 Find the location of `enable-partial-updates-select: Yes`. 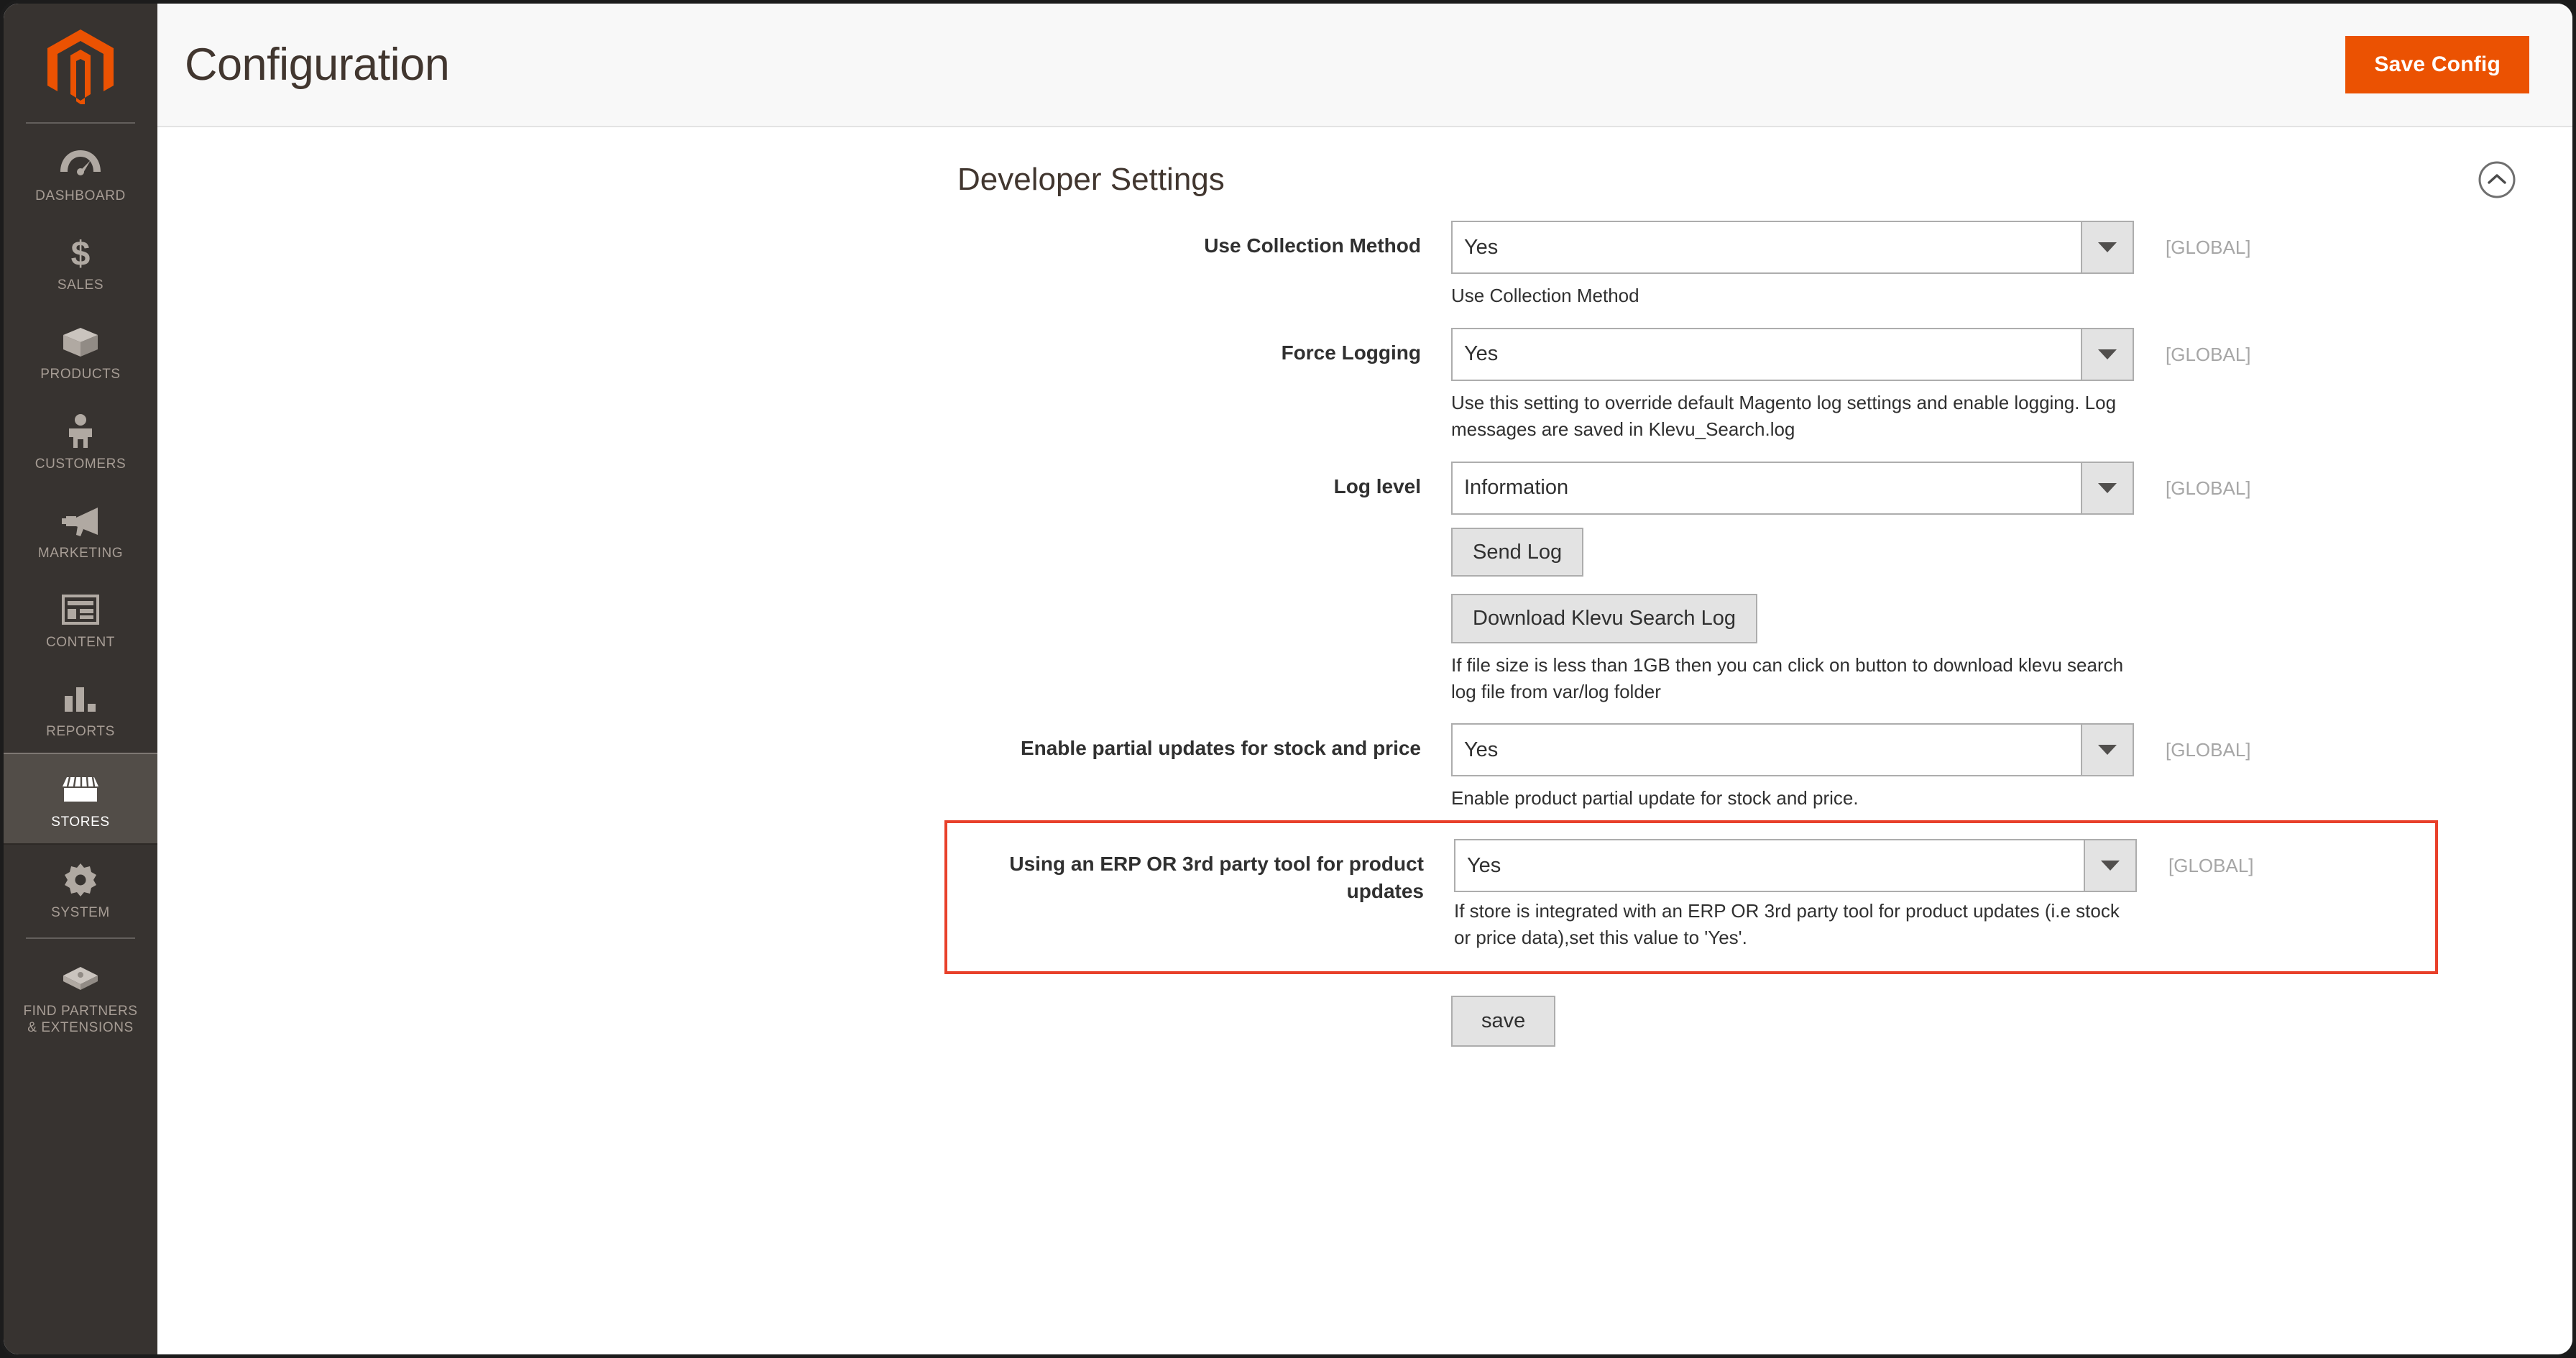

enable-partial-updates-select: Yes is located at coordinates (1792, 750).